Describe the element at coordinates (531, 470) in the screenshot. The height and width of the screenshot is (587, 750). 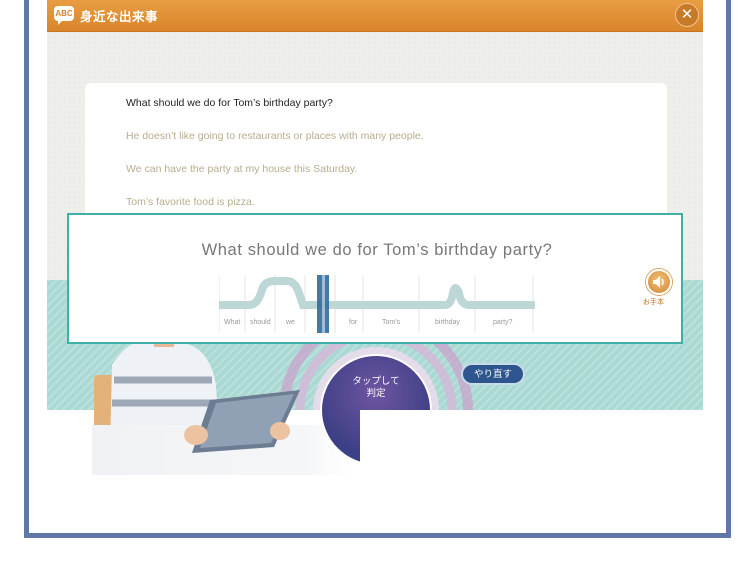
I see `content-bottom-mask` at that location.